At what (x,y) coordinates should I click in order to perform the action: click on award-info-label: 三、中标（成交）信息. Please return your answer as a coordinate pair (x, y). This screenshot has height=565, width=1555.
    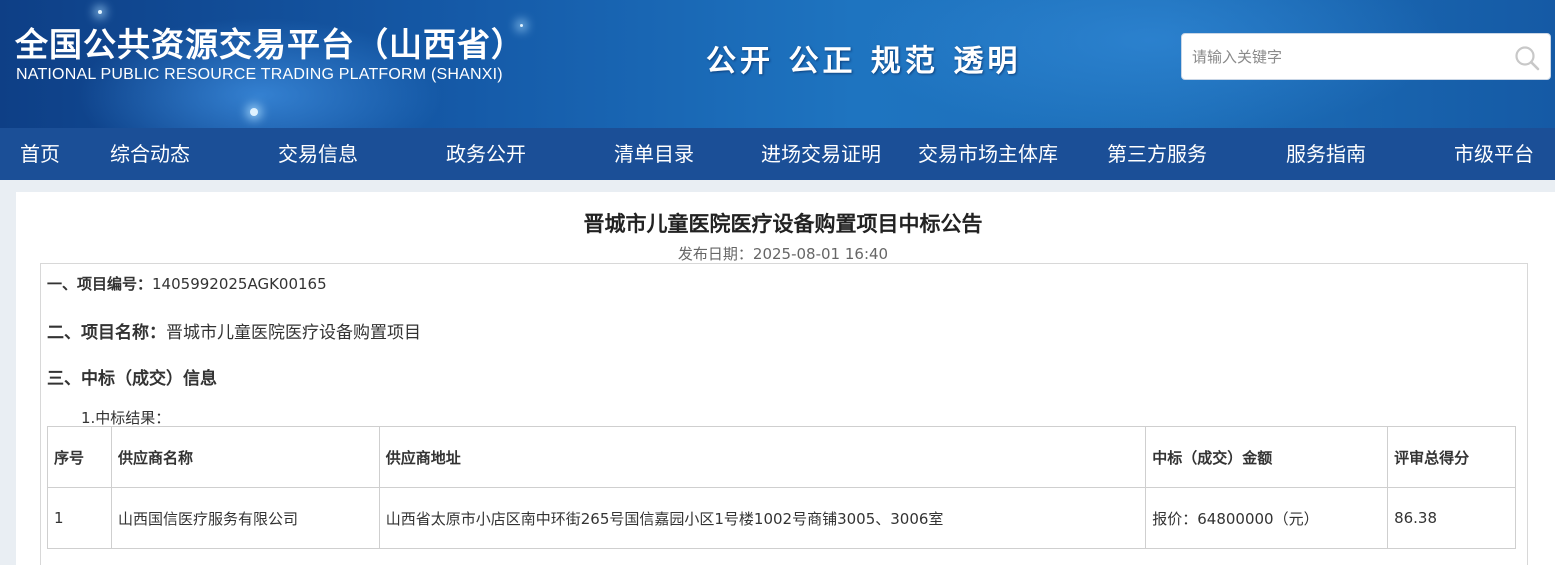
    Looking at the image, I should click on (132, 379).